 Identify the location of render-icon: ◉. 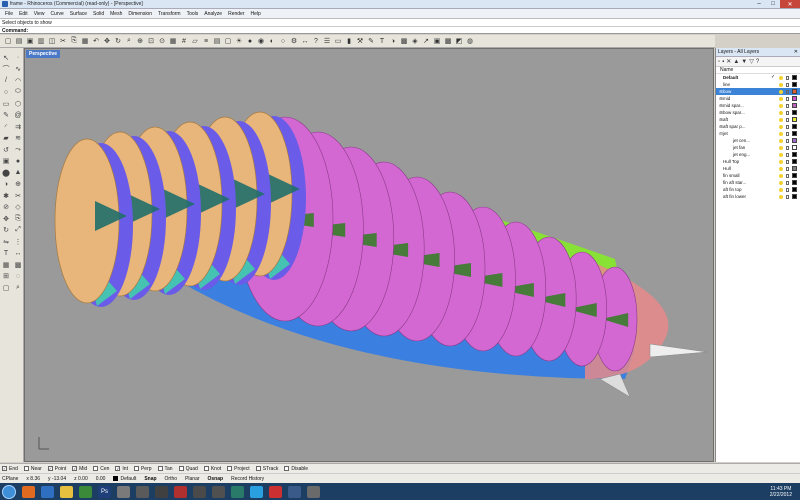
(261, 41).